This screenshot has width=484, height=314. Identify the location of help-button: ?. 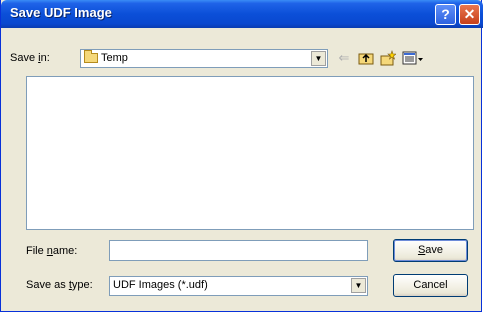
(445, 14).